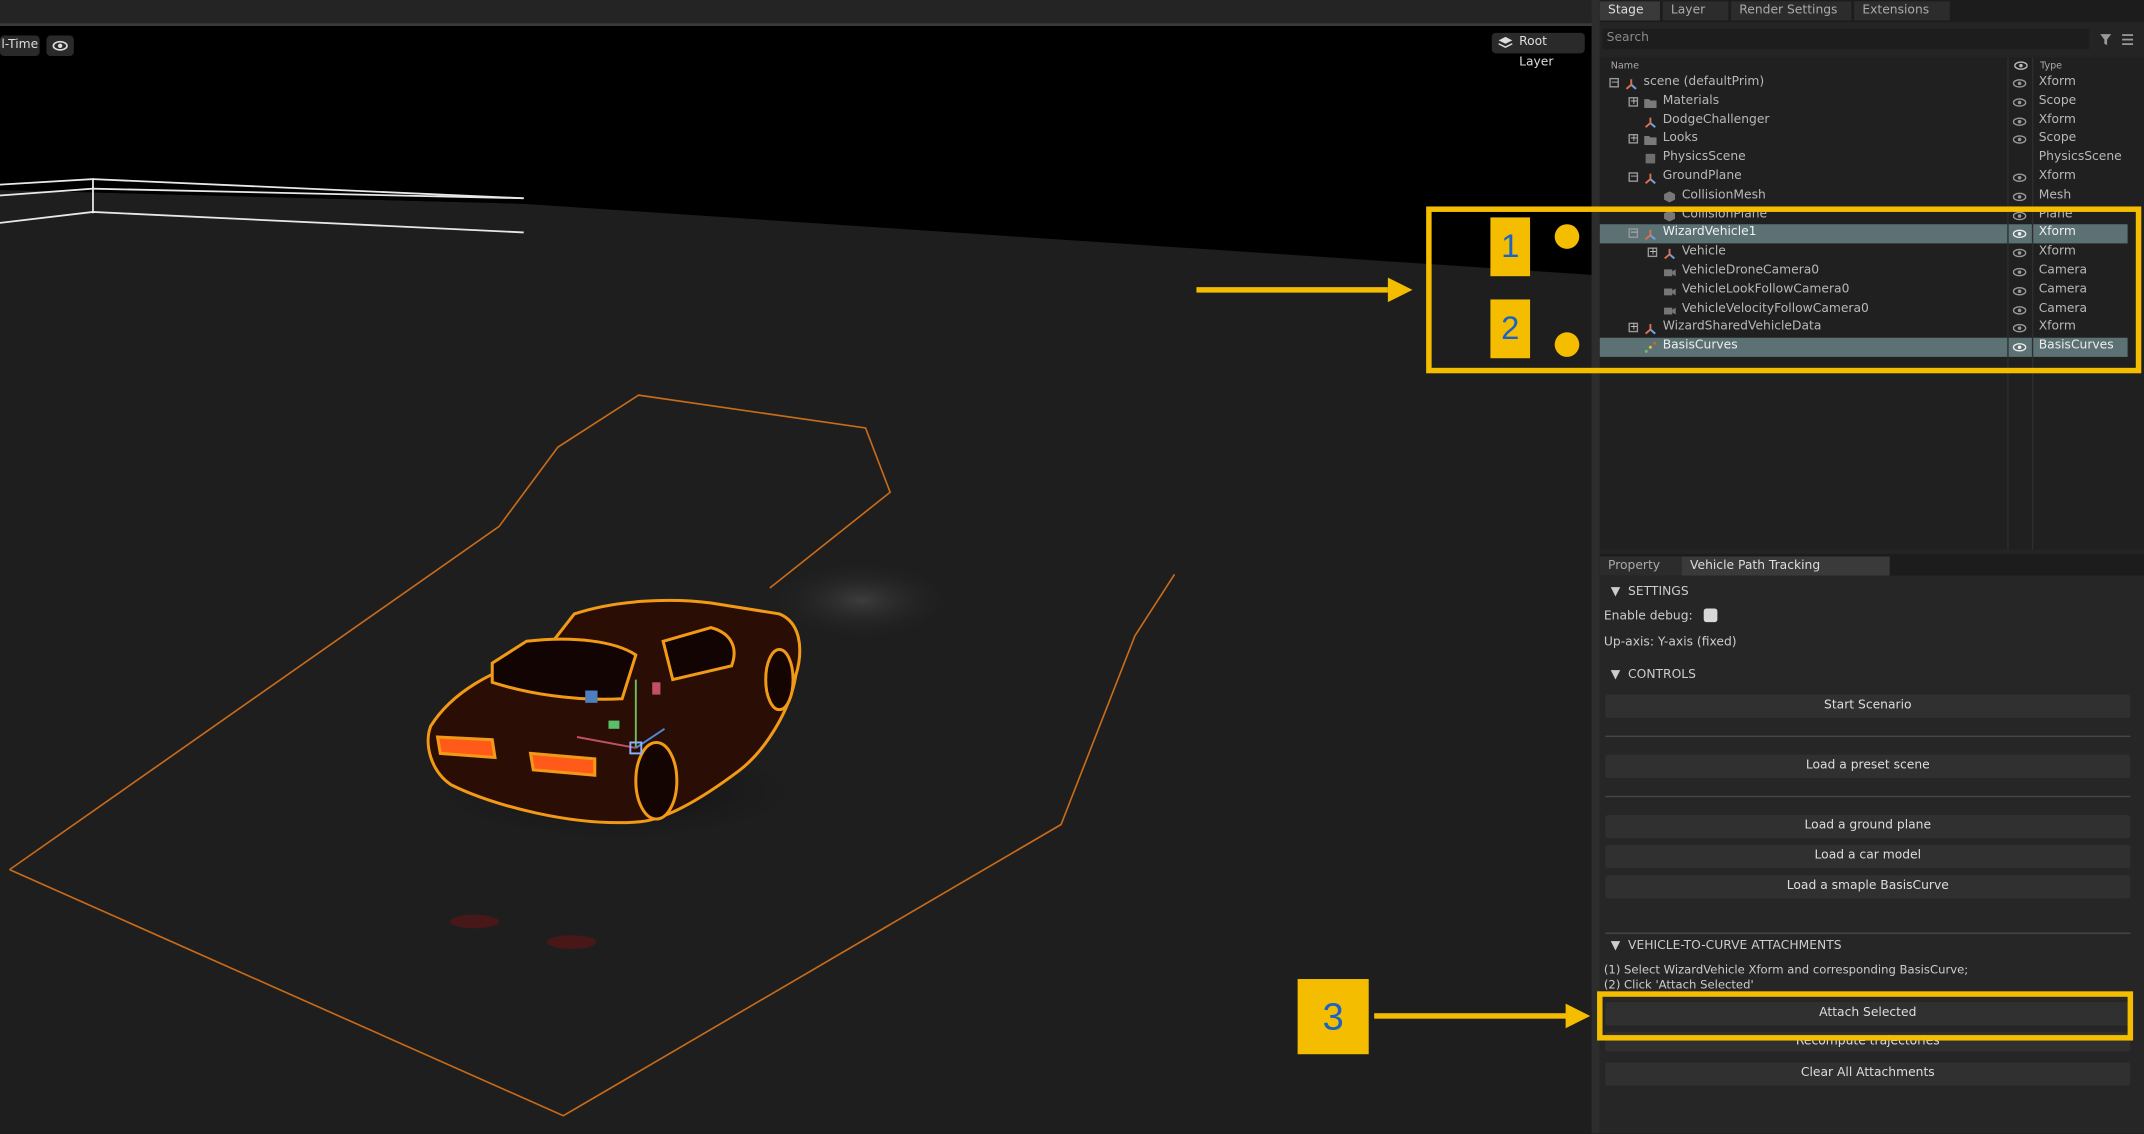 Image resolution: width=2144 pixels, height=1134 pixels. I want to click on up-axis-label: Up-axis: Y-axis (fixed), so click(1670, 642).